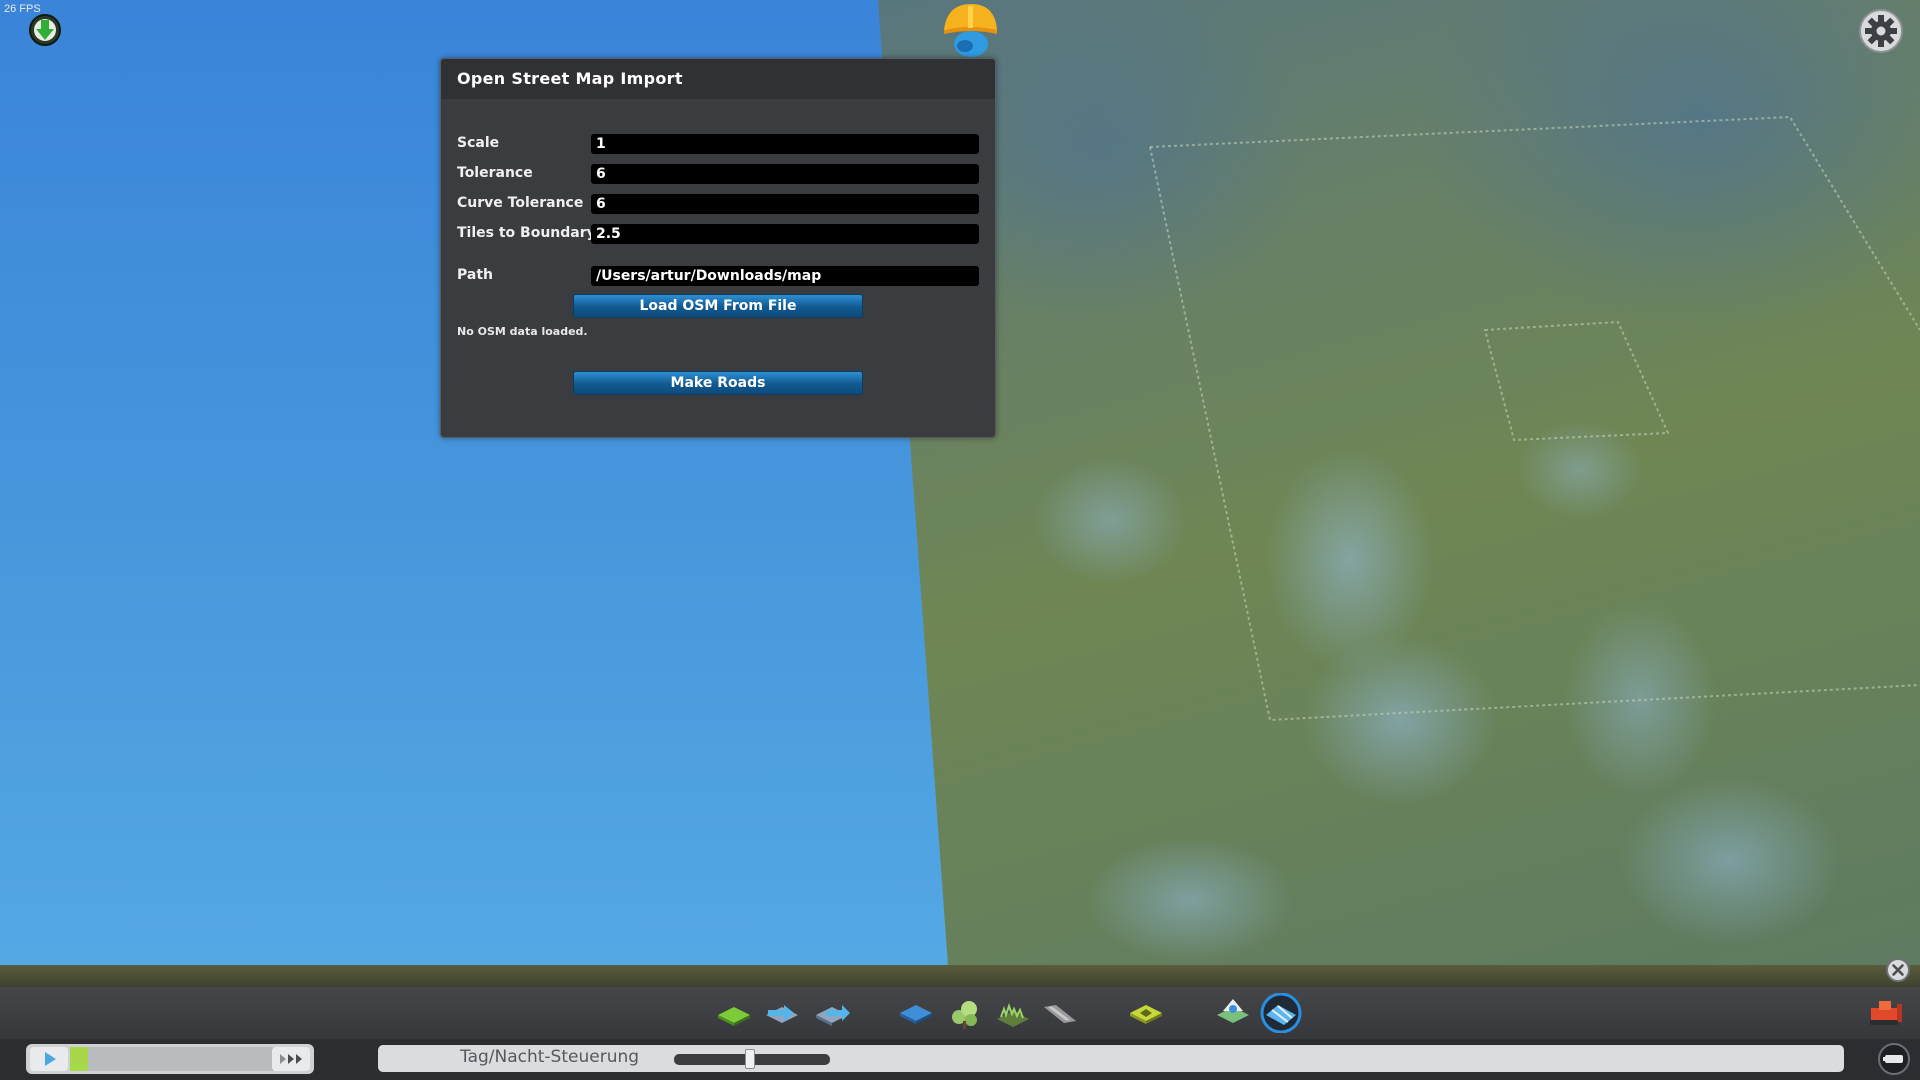 This screenshot has width=1920, height=1080. I want to click on bulldozer-icon, so click(1886, 1012).